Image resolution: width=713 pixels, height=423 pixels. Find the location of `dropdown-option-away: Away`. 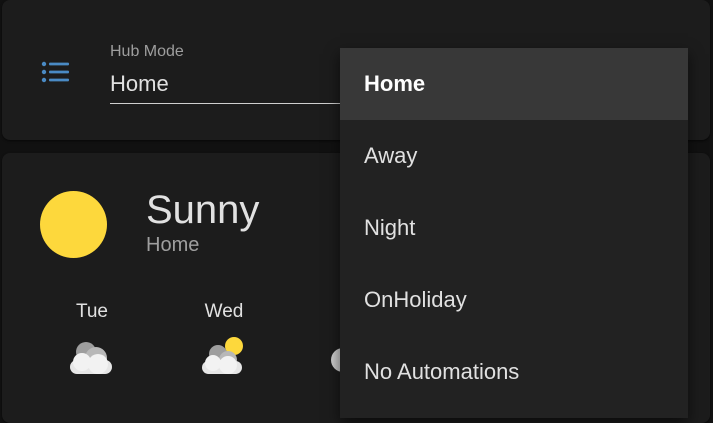

dropdown-option-away: Away is located at coordinates (514, 156).